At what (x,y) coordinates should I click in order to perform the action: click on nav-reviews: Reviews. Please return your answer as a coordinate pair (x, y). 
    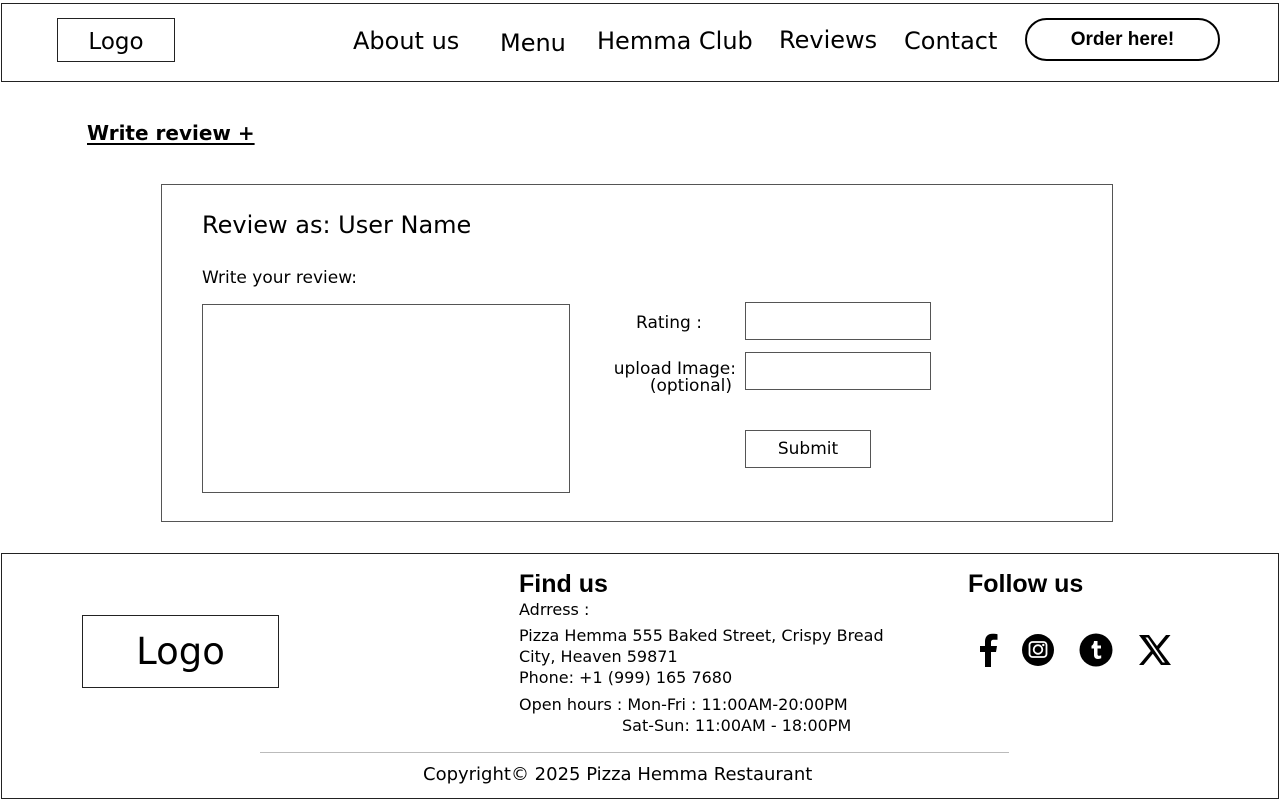
    Looking at the image, I should click on (828, 40).